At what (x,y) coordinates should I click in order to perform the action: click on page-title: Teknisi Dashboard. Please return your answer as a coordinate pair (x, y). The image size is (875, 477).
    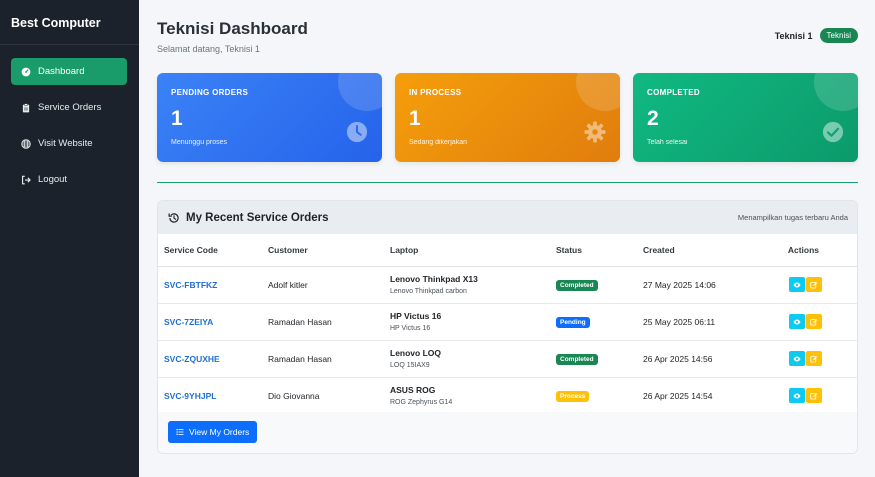
    Looking at the image, I should click on (232, 28).